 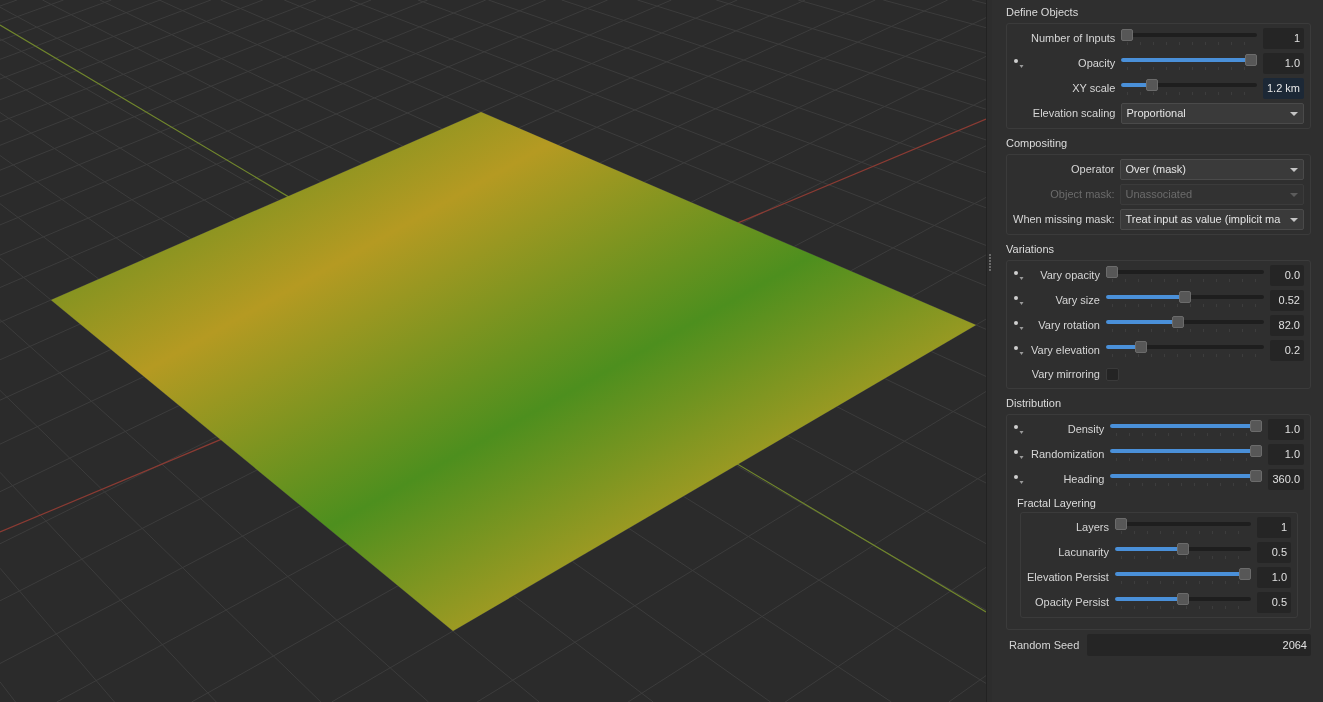 I want to click on value-field: 0.52, so click(x=1287, y=300).